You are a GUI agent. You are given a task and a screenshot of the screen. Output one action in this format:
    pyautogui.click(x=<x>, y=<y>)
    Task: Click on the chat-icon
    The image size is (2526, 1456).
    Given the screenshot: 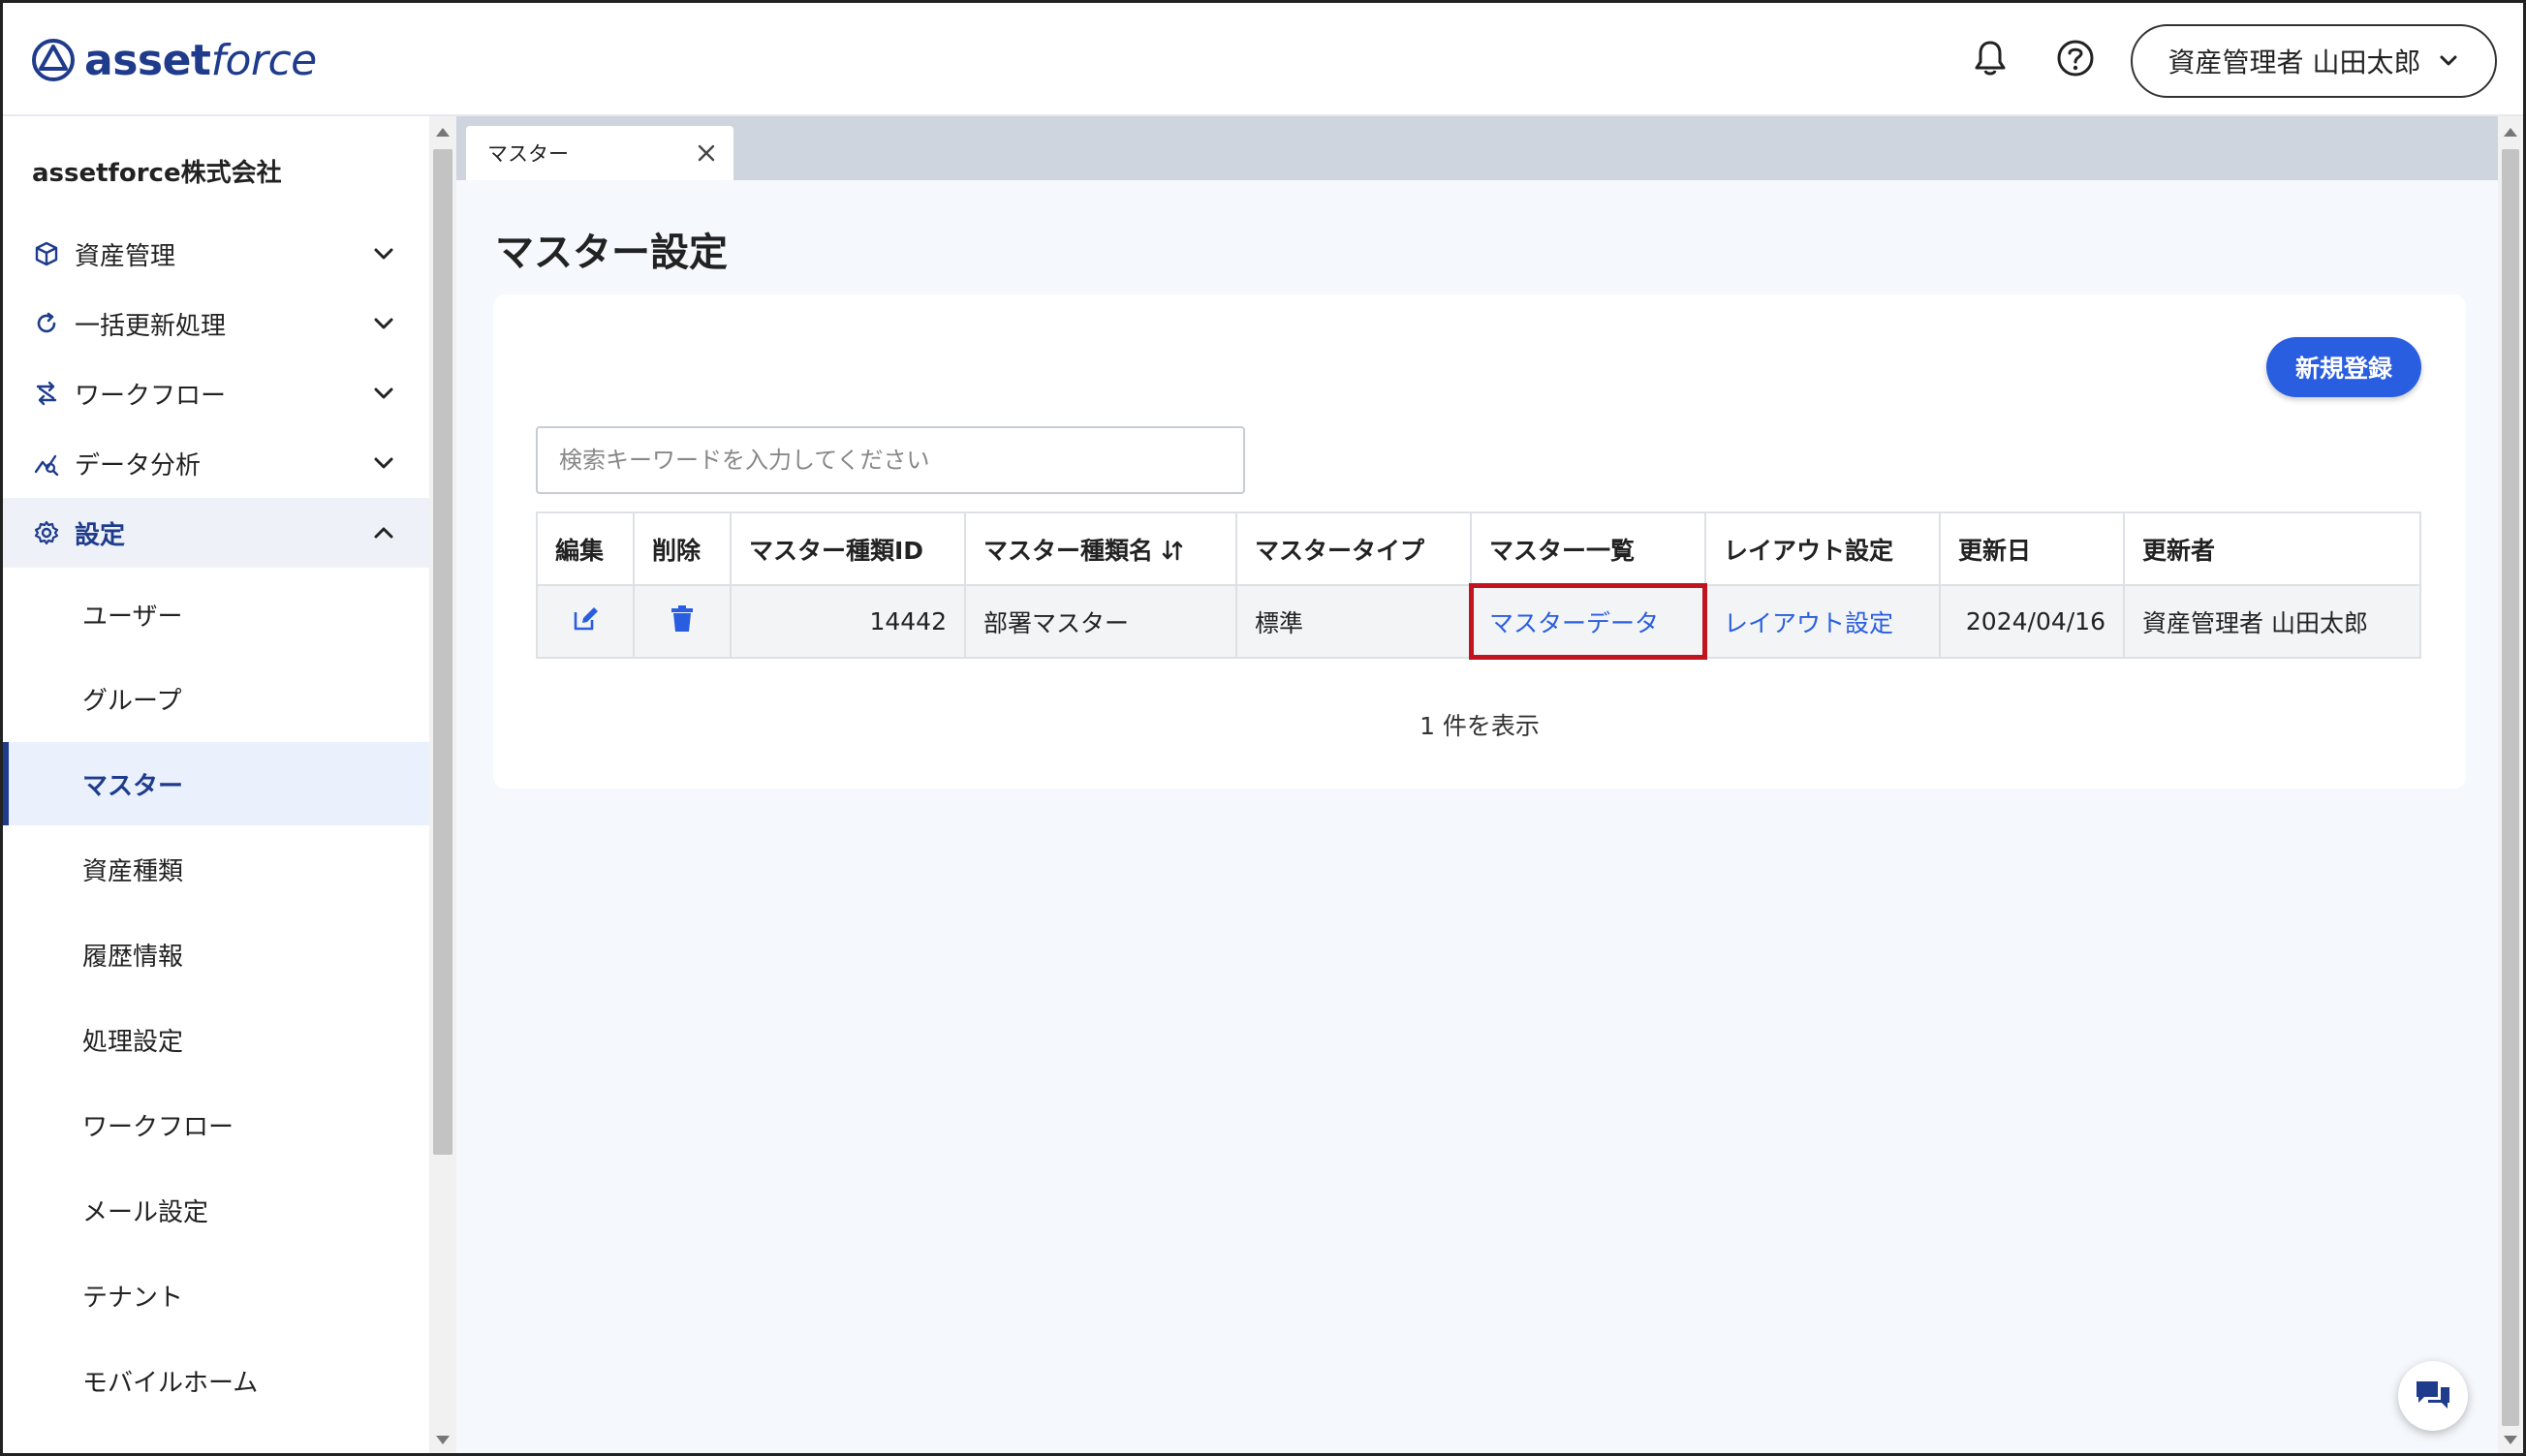 What is the action you would take?
    pyautogui.click(x=2433, y=1395)
    